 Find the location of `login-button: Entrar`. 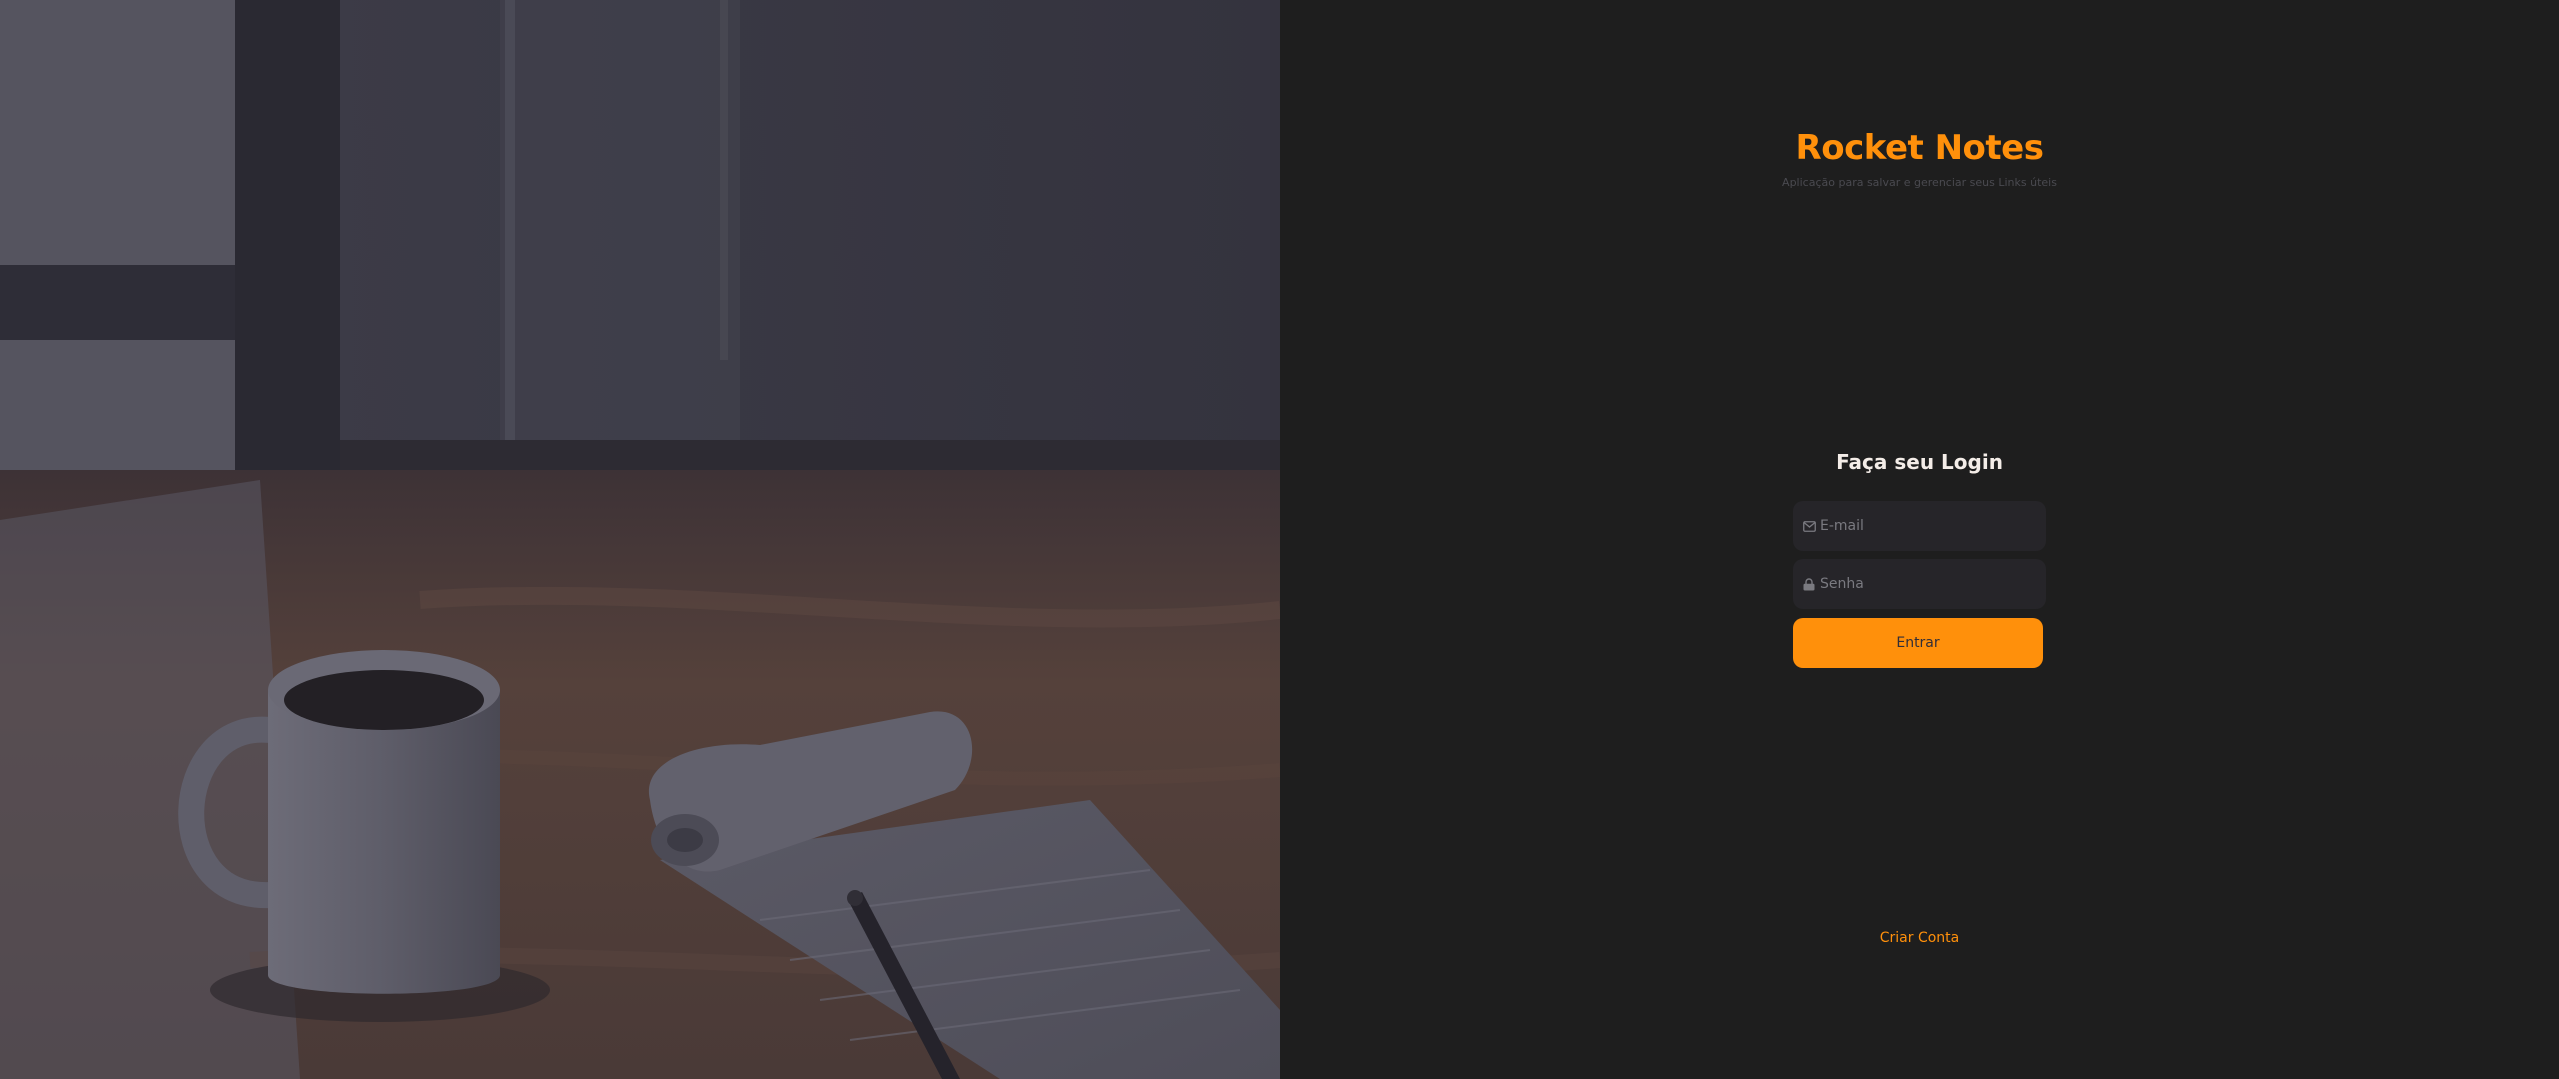

login-button: Entrar is located at coordinates (1918, 643).